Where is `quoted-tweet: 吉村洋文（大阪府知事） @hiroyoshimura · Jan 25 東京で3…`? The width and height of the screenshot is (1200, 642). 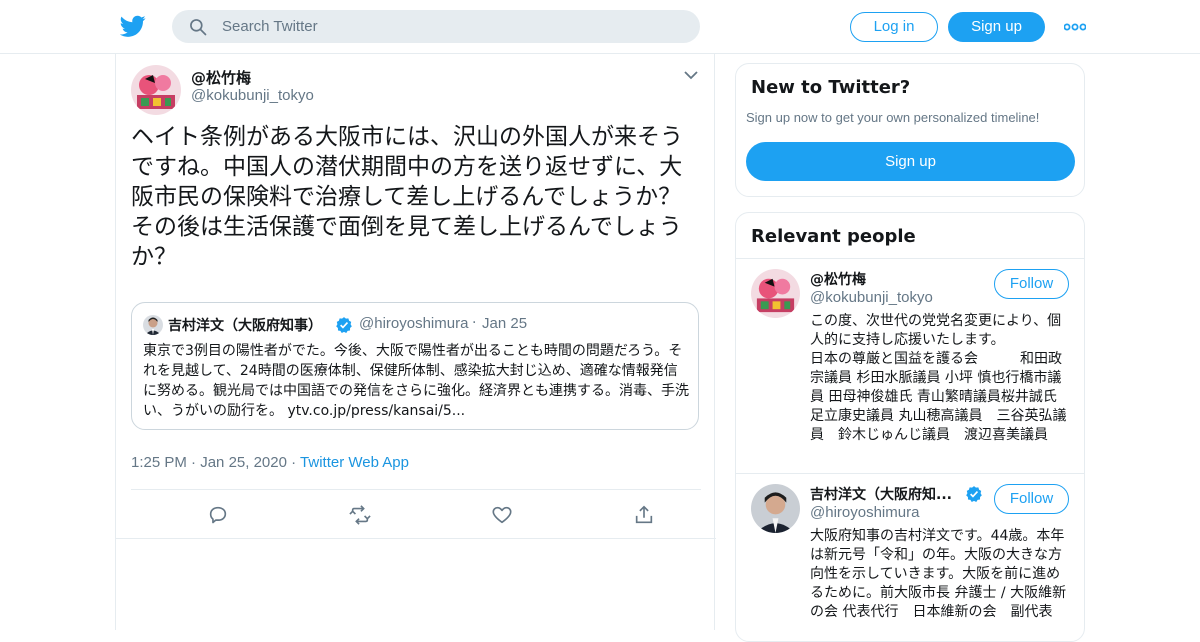 quoted-tweet: 吉村洋文（大阪府知事） @hiroyoshimura · Jan 25 東京で3… is located at coordinates (415, 366).